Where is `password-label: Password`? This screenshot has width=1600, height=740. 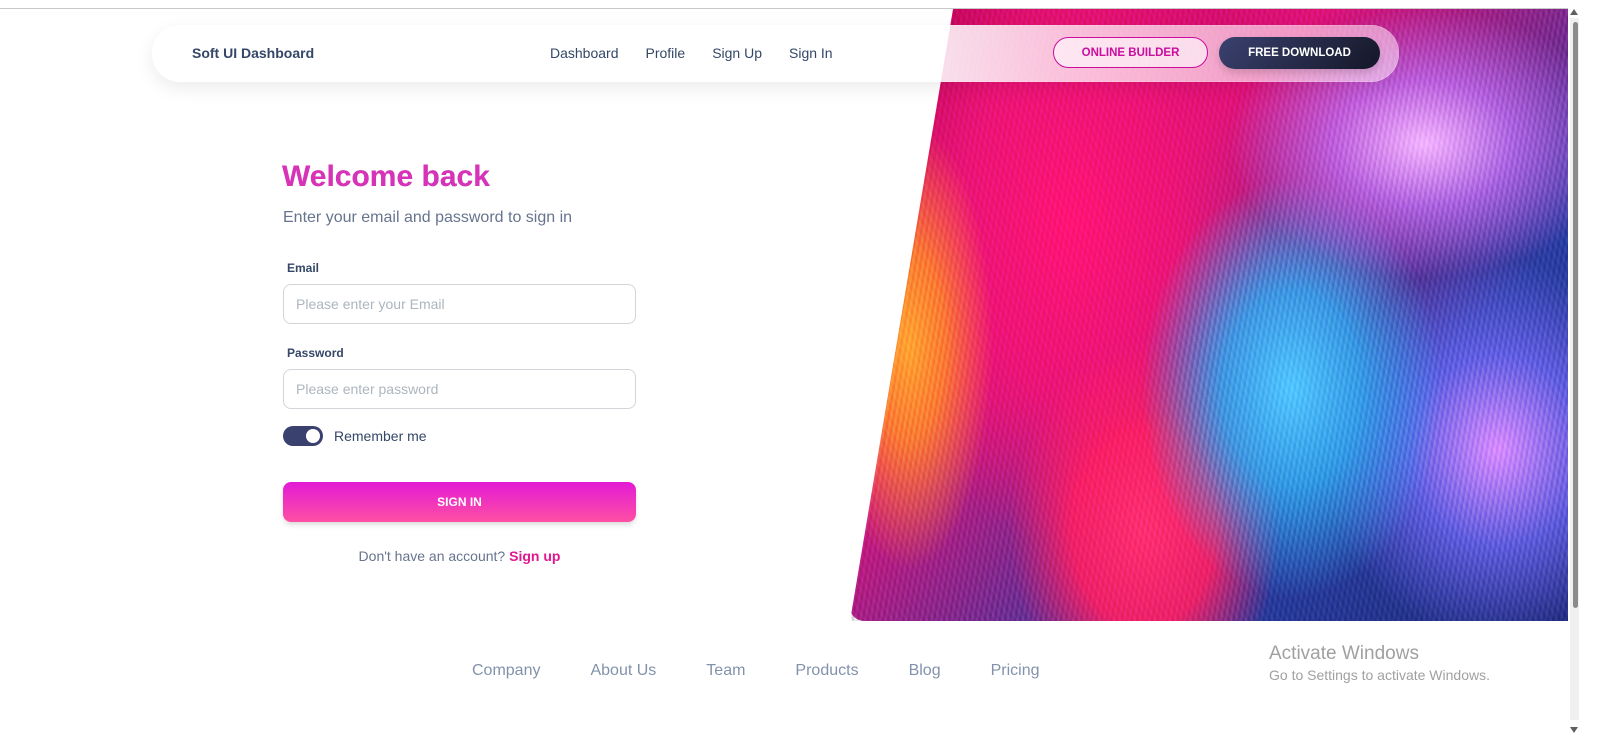 password-label: Password is located at coordinates (315, 353).